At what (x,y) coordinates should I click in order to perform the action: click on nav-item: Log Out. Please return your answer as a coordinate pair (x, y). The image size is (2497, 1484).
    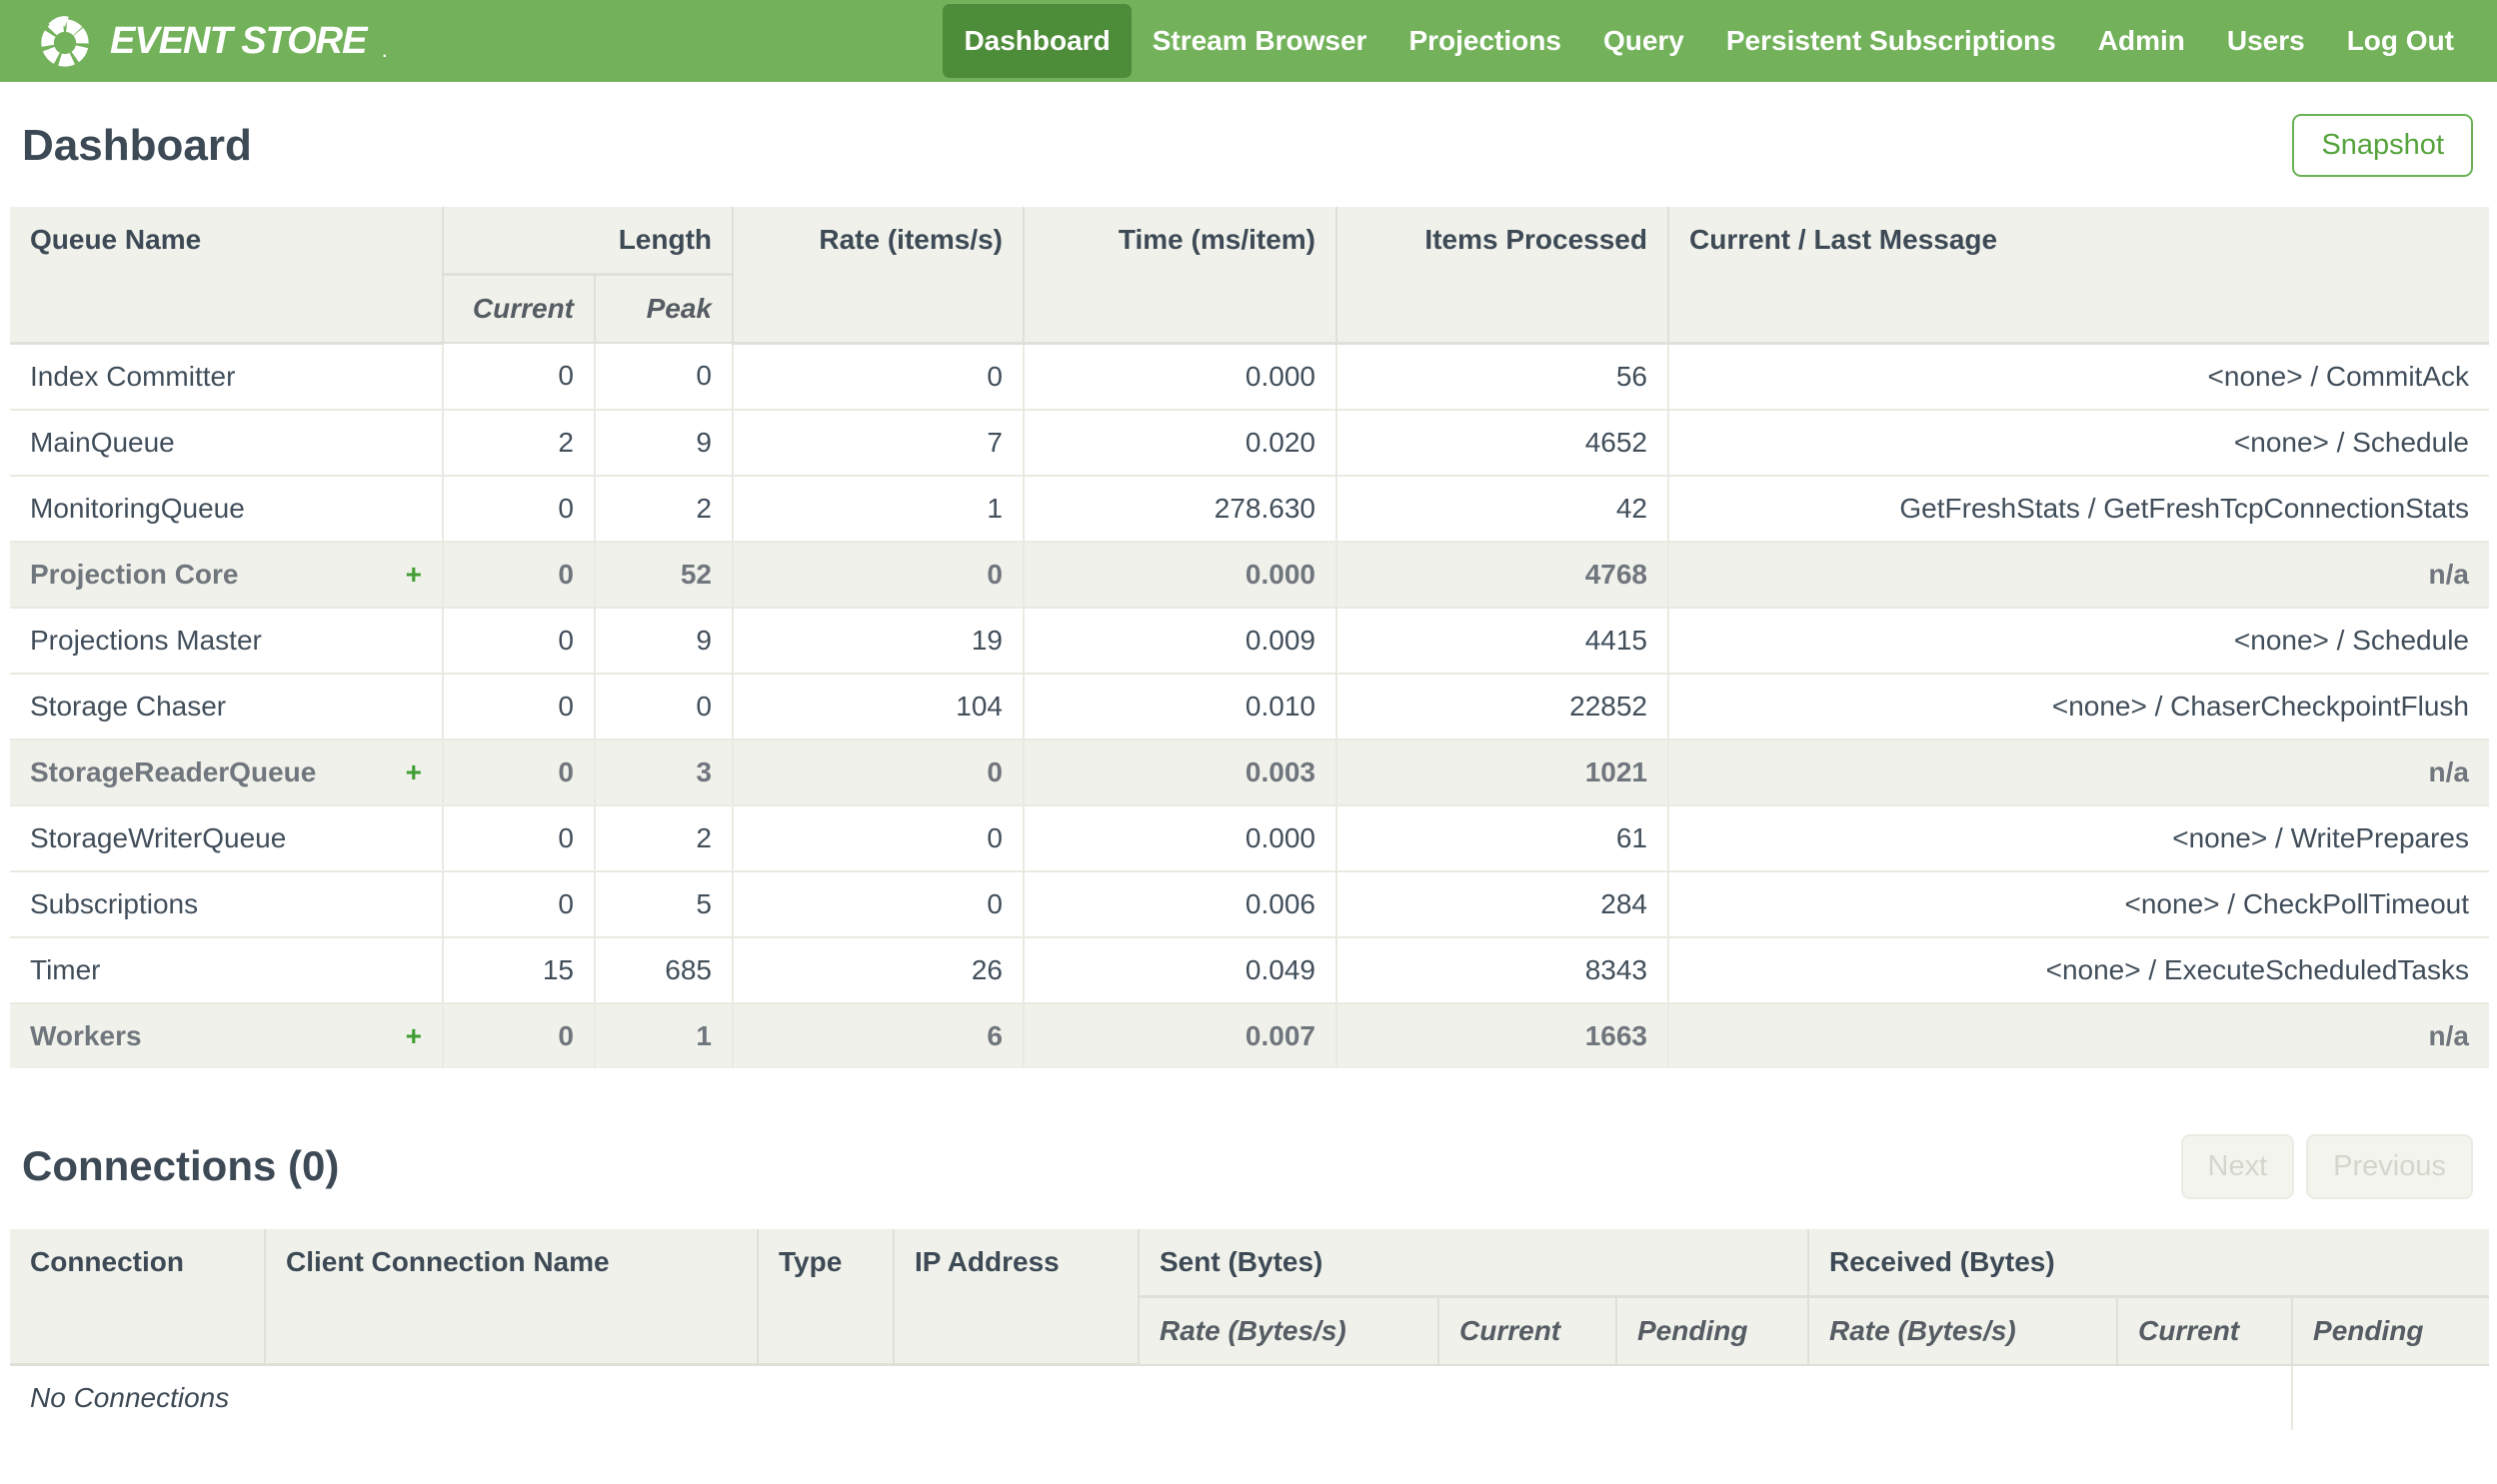
    Looking at the image, I should click on (2400, 41).